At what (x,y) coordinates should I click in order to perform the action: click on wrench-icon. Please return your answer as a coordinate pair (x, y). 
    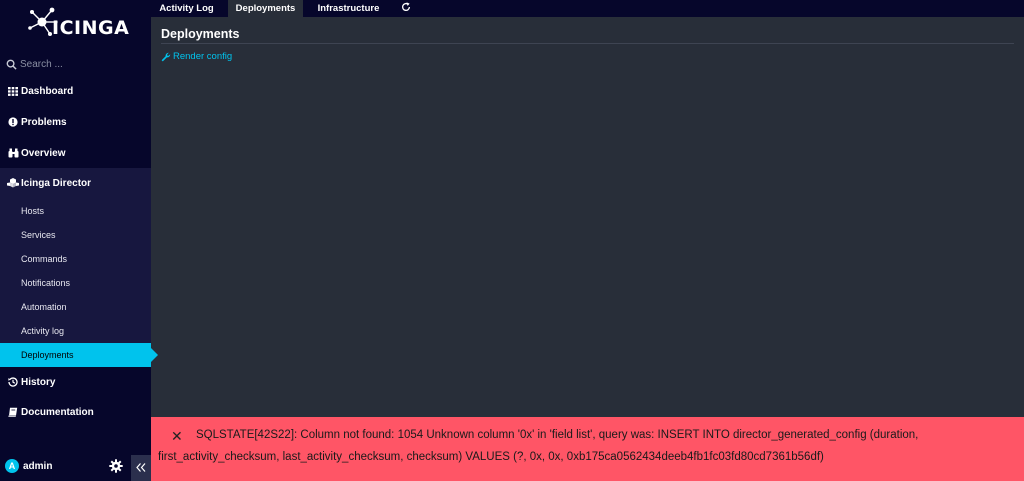
    Looking at the image, I should click on (166, 57).